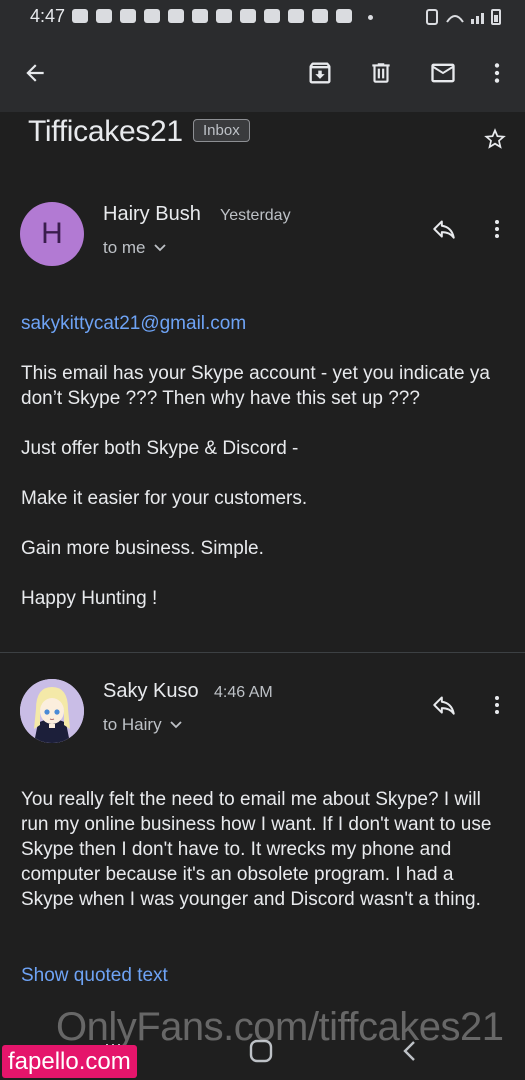 The image size is (525, 1080). I want to click on body-paragraph: Happy Hunting !, so click(89, 598).